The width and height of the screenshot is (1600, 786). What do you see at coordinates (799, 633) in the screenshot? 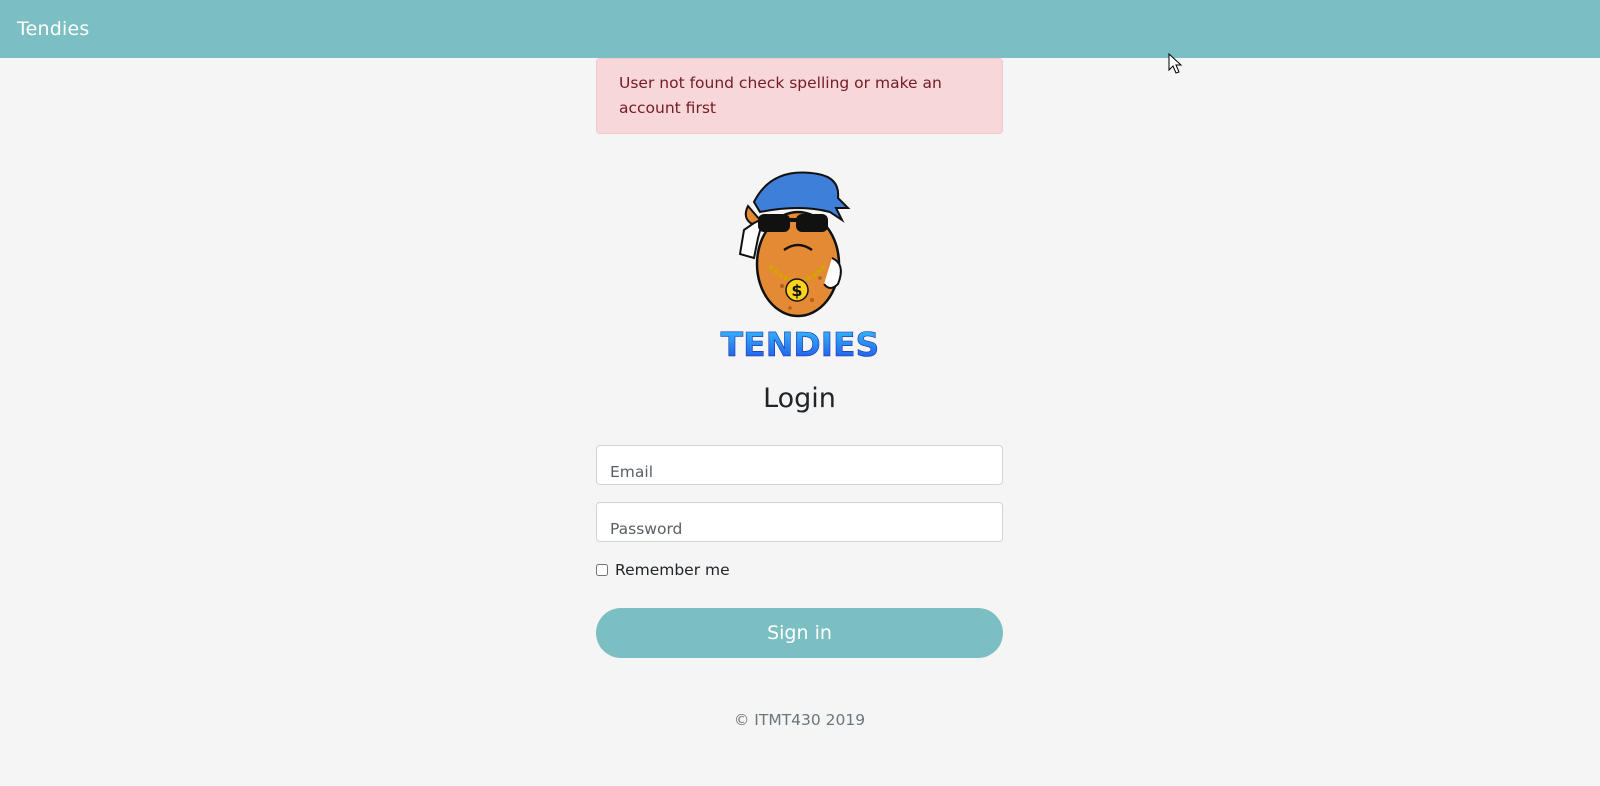
I see `sign-in-button: Sign in` at bounding box center [799, 633].